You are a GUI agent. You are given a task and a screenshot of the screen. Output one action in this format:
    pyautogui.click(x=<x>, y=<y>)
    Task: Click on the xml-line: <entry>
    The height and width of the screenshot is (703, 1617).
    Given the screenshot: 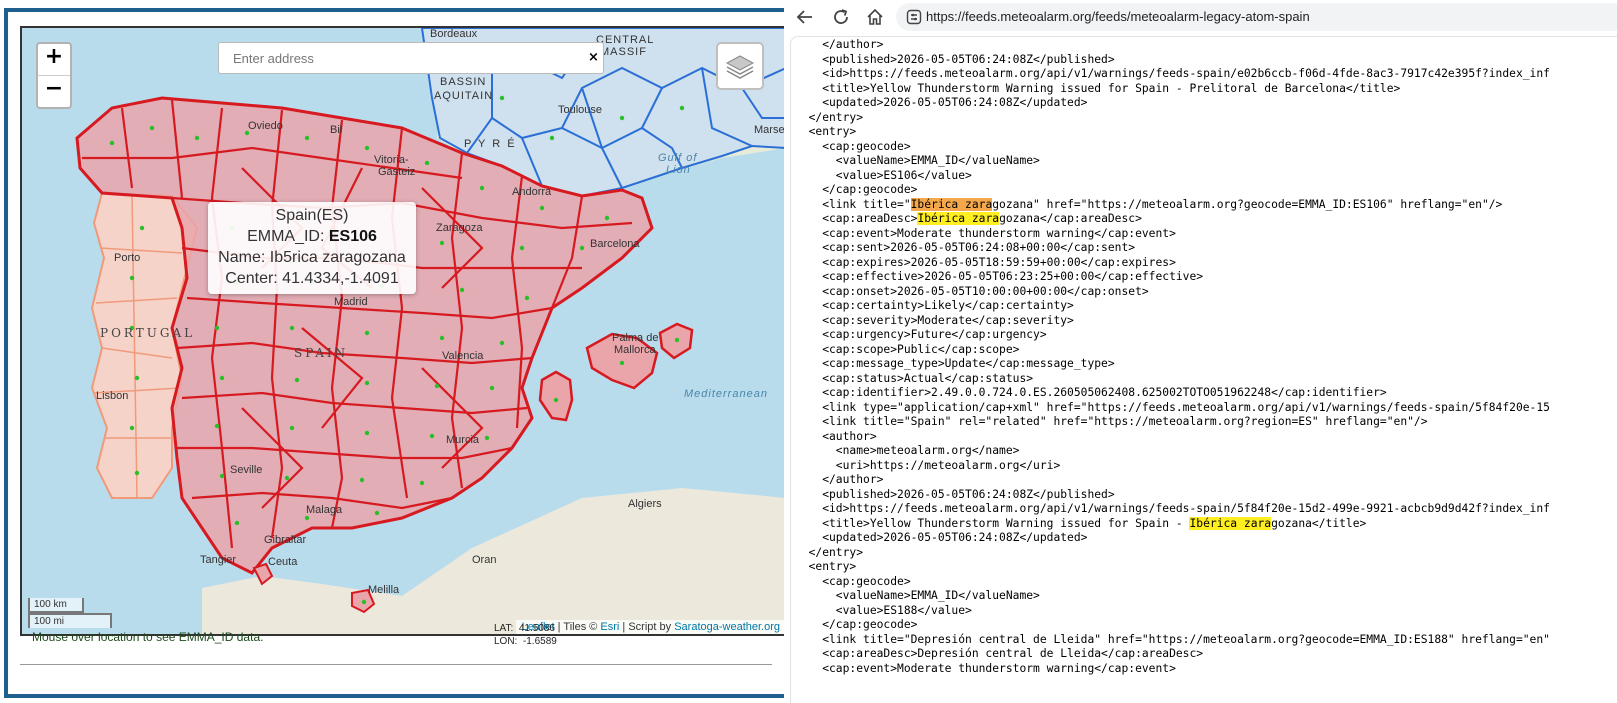 What is the action you would take?
    pyautogui.click(x=826, y=131)
    